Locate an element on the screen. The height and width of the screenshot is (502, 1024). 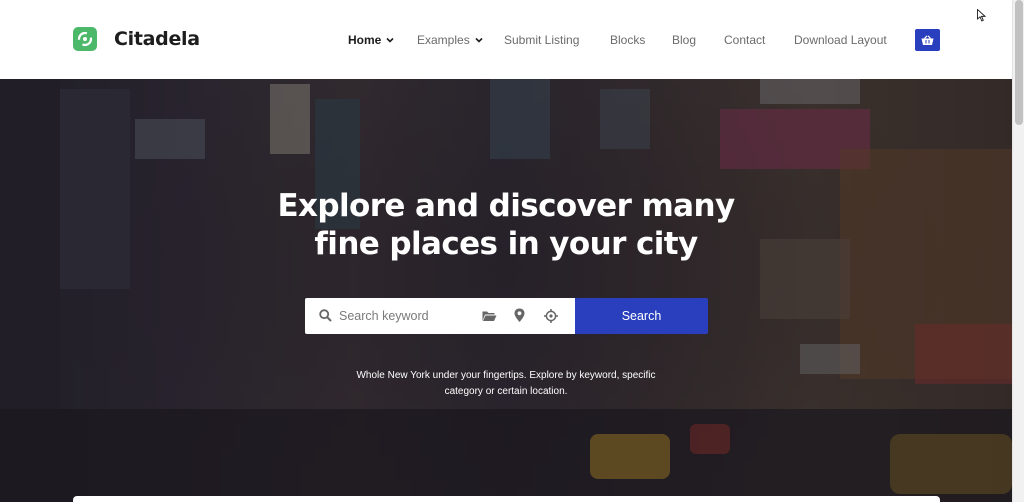
logo: Citadela is located at coordinates (136, 39).